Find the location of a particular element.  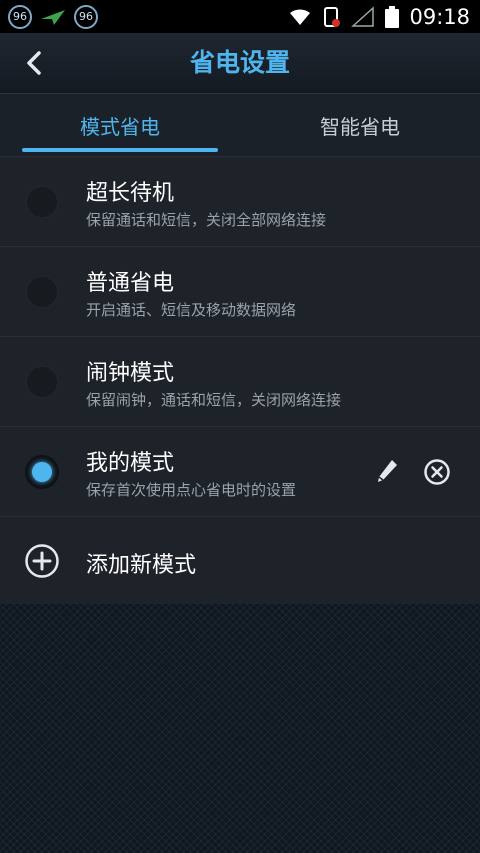

close-circle-icon is located at coordinates (437, 472).